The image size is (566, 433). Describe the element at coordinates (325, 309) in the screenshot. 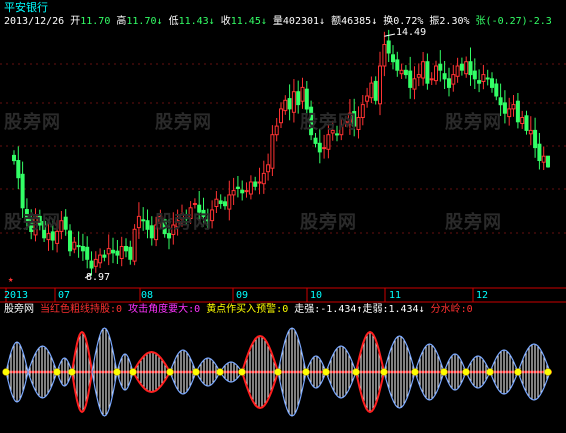

I see `indicator-label: 走强:-1.434` at that location.